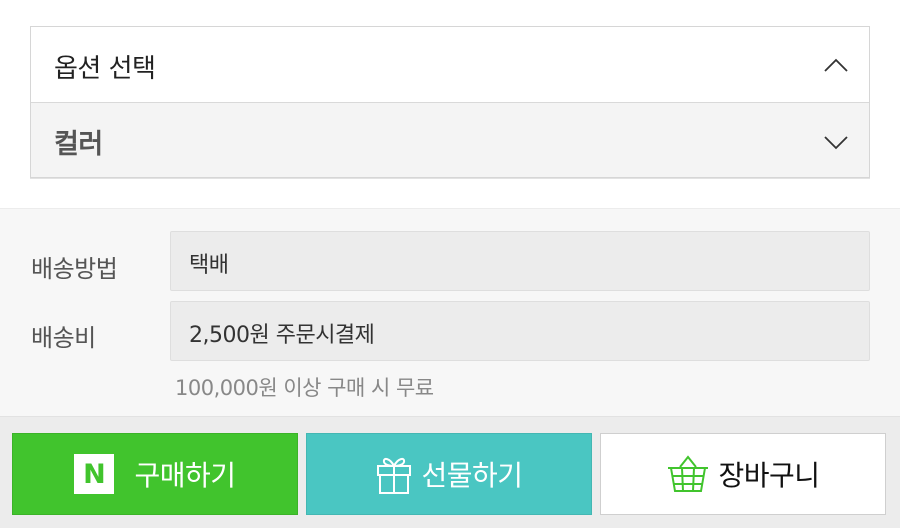 The height and width of the screenshot is (528, 900). What do you see at coordinates (105, 69) in the screenshot?
I see `option-select-title: 옵션 선택` at bounding box center [105, 69].